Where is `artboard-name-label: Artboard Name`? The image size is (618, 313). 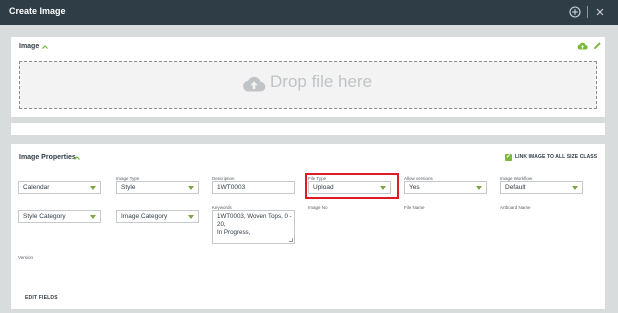
artboard-name-label: Artboard Name is located at coordinates (515, 207).